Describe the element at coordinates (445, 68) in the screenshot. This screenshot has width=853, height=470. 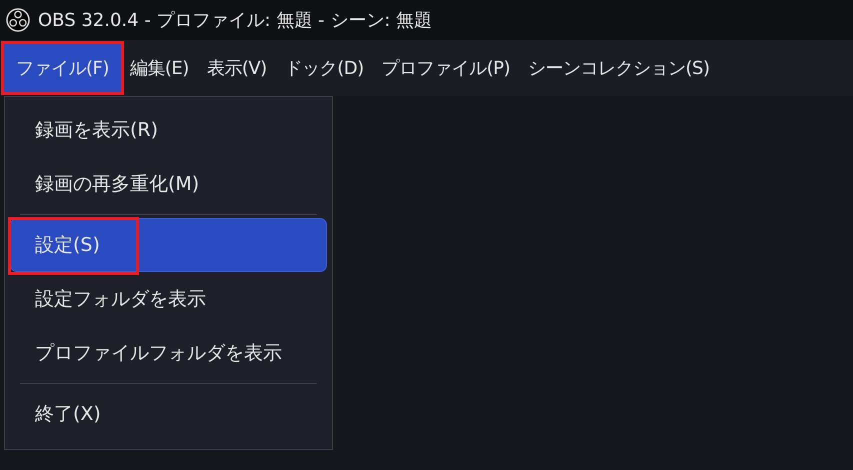
I see `menu-bar-item: プロファイル(P)` at that location.